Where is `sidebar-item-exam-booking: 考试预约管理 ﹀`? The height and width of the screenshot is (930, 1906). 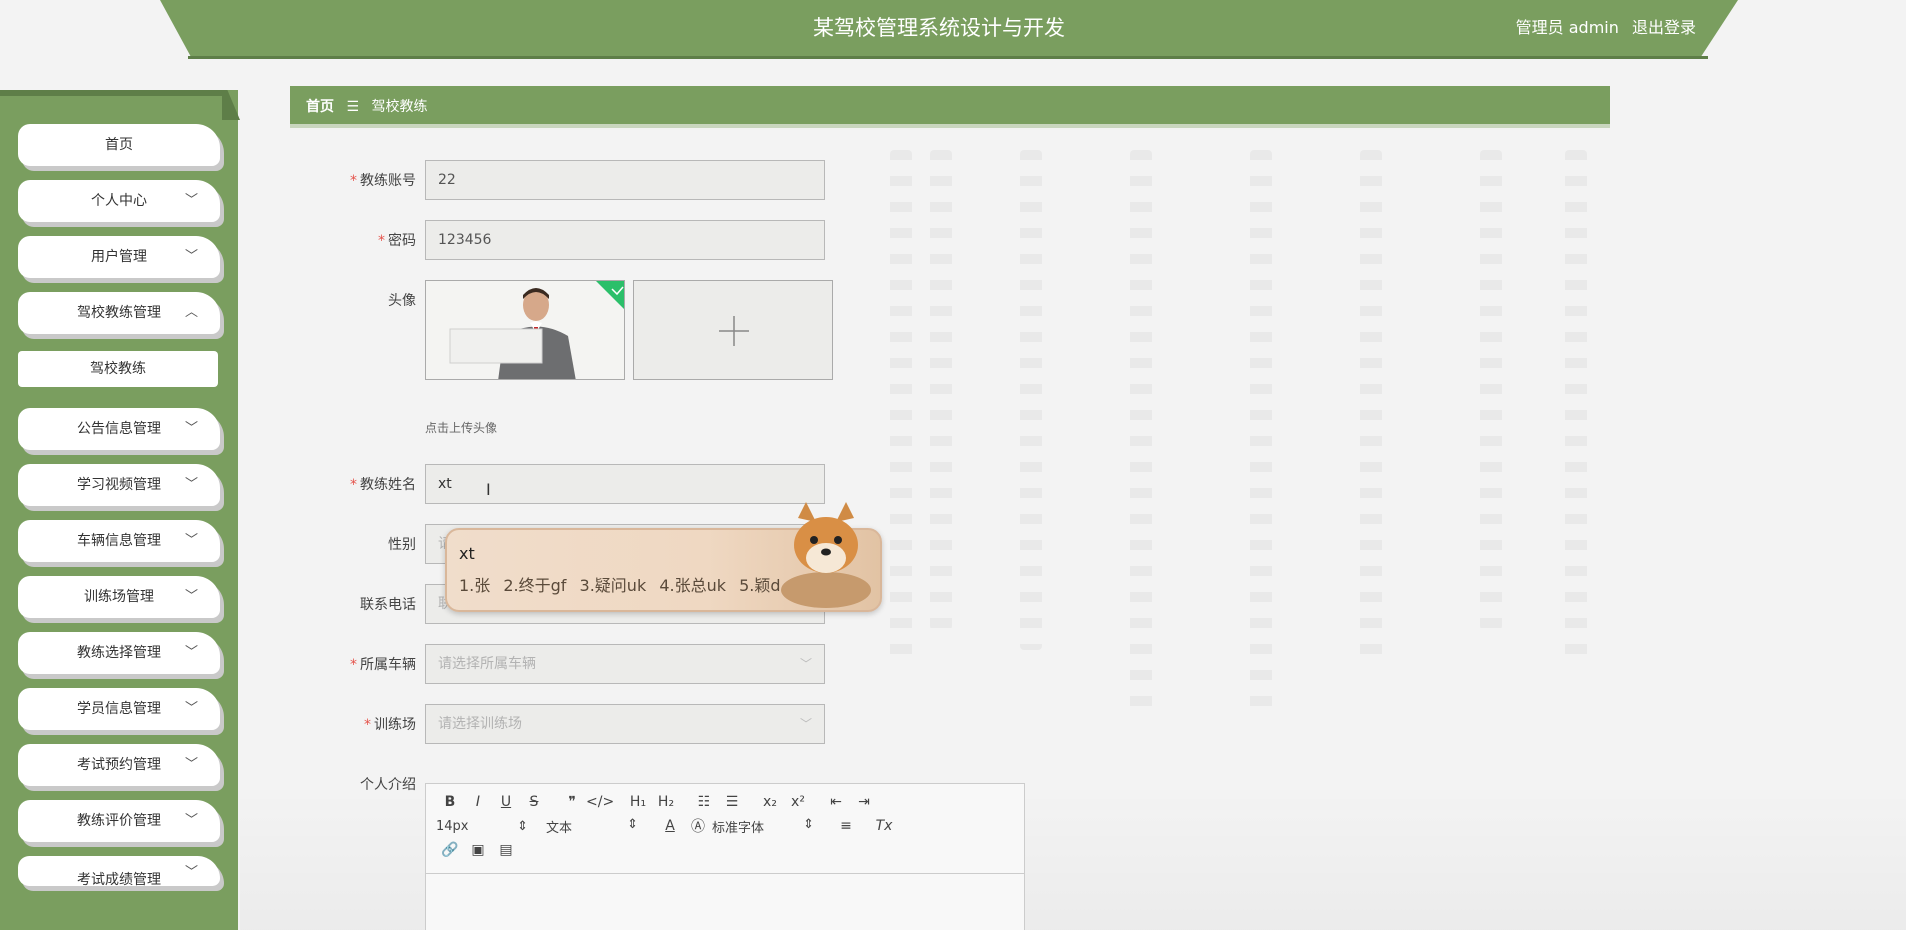 sidebar-item-exam-booking: 考试预约管理 ﹀ is located at coordinates (119, 765).